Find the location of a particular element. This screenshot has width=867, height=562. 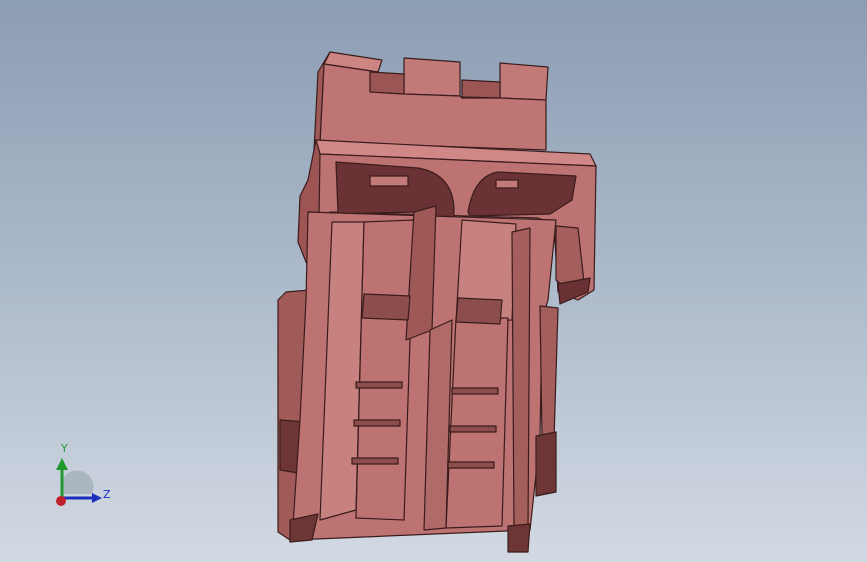

x-axis-dot-icon is located at coordinates (61, 501).